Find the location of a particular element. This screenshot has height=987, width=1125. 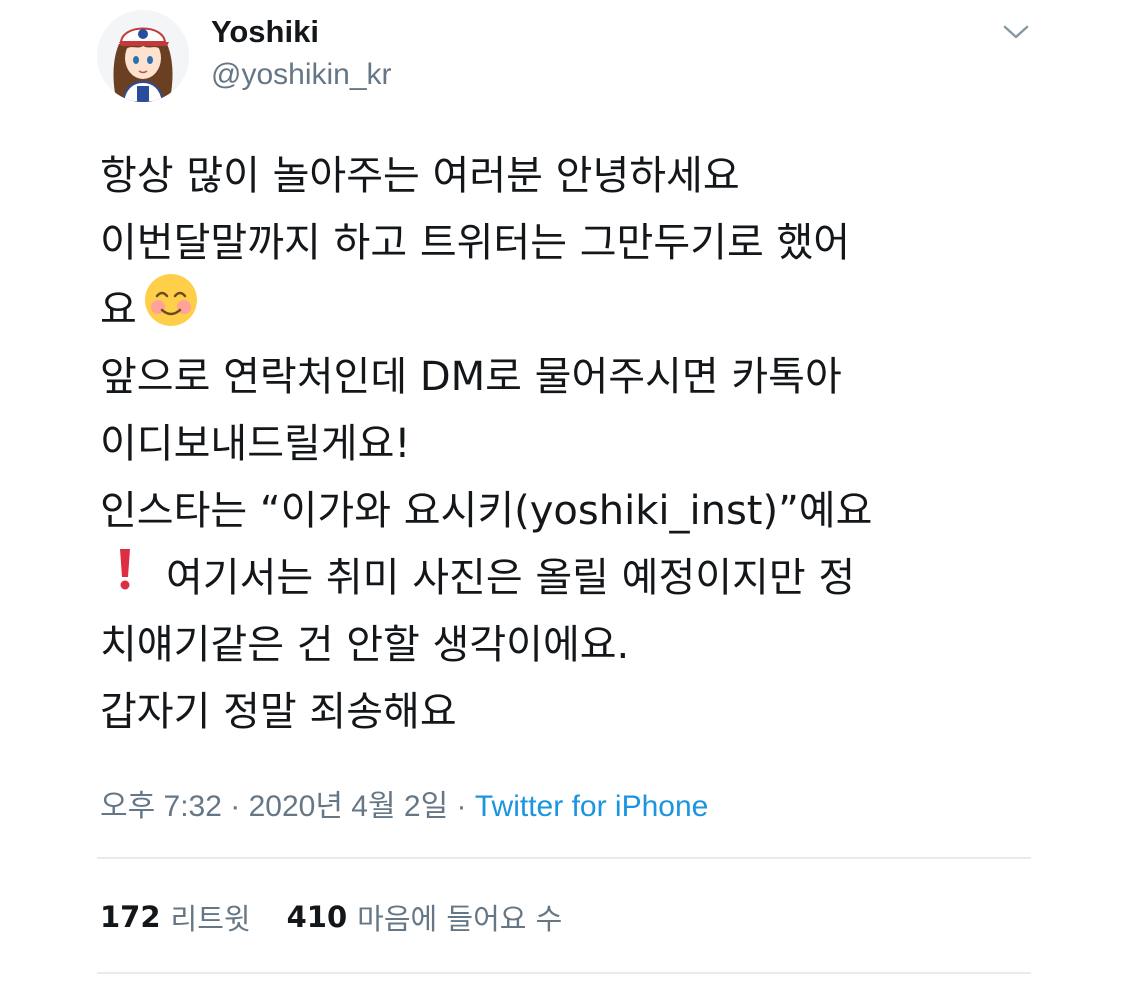

likes-count: 410 is located at coordinates (317, 917).